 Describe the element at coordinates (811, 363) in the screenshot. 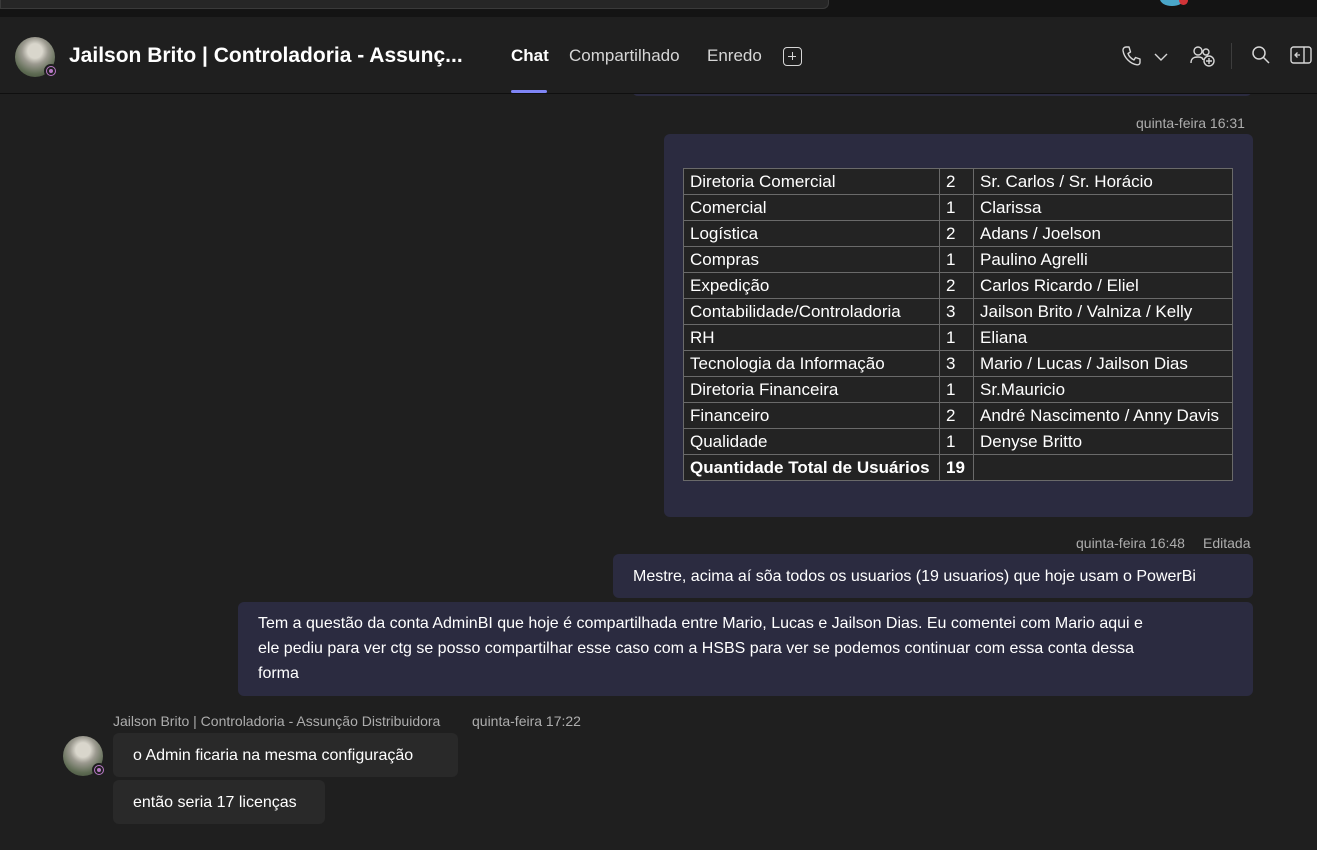

I see `department-cell: Tecnologia da Informação` at that location.